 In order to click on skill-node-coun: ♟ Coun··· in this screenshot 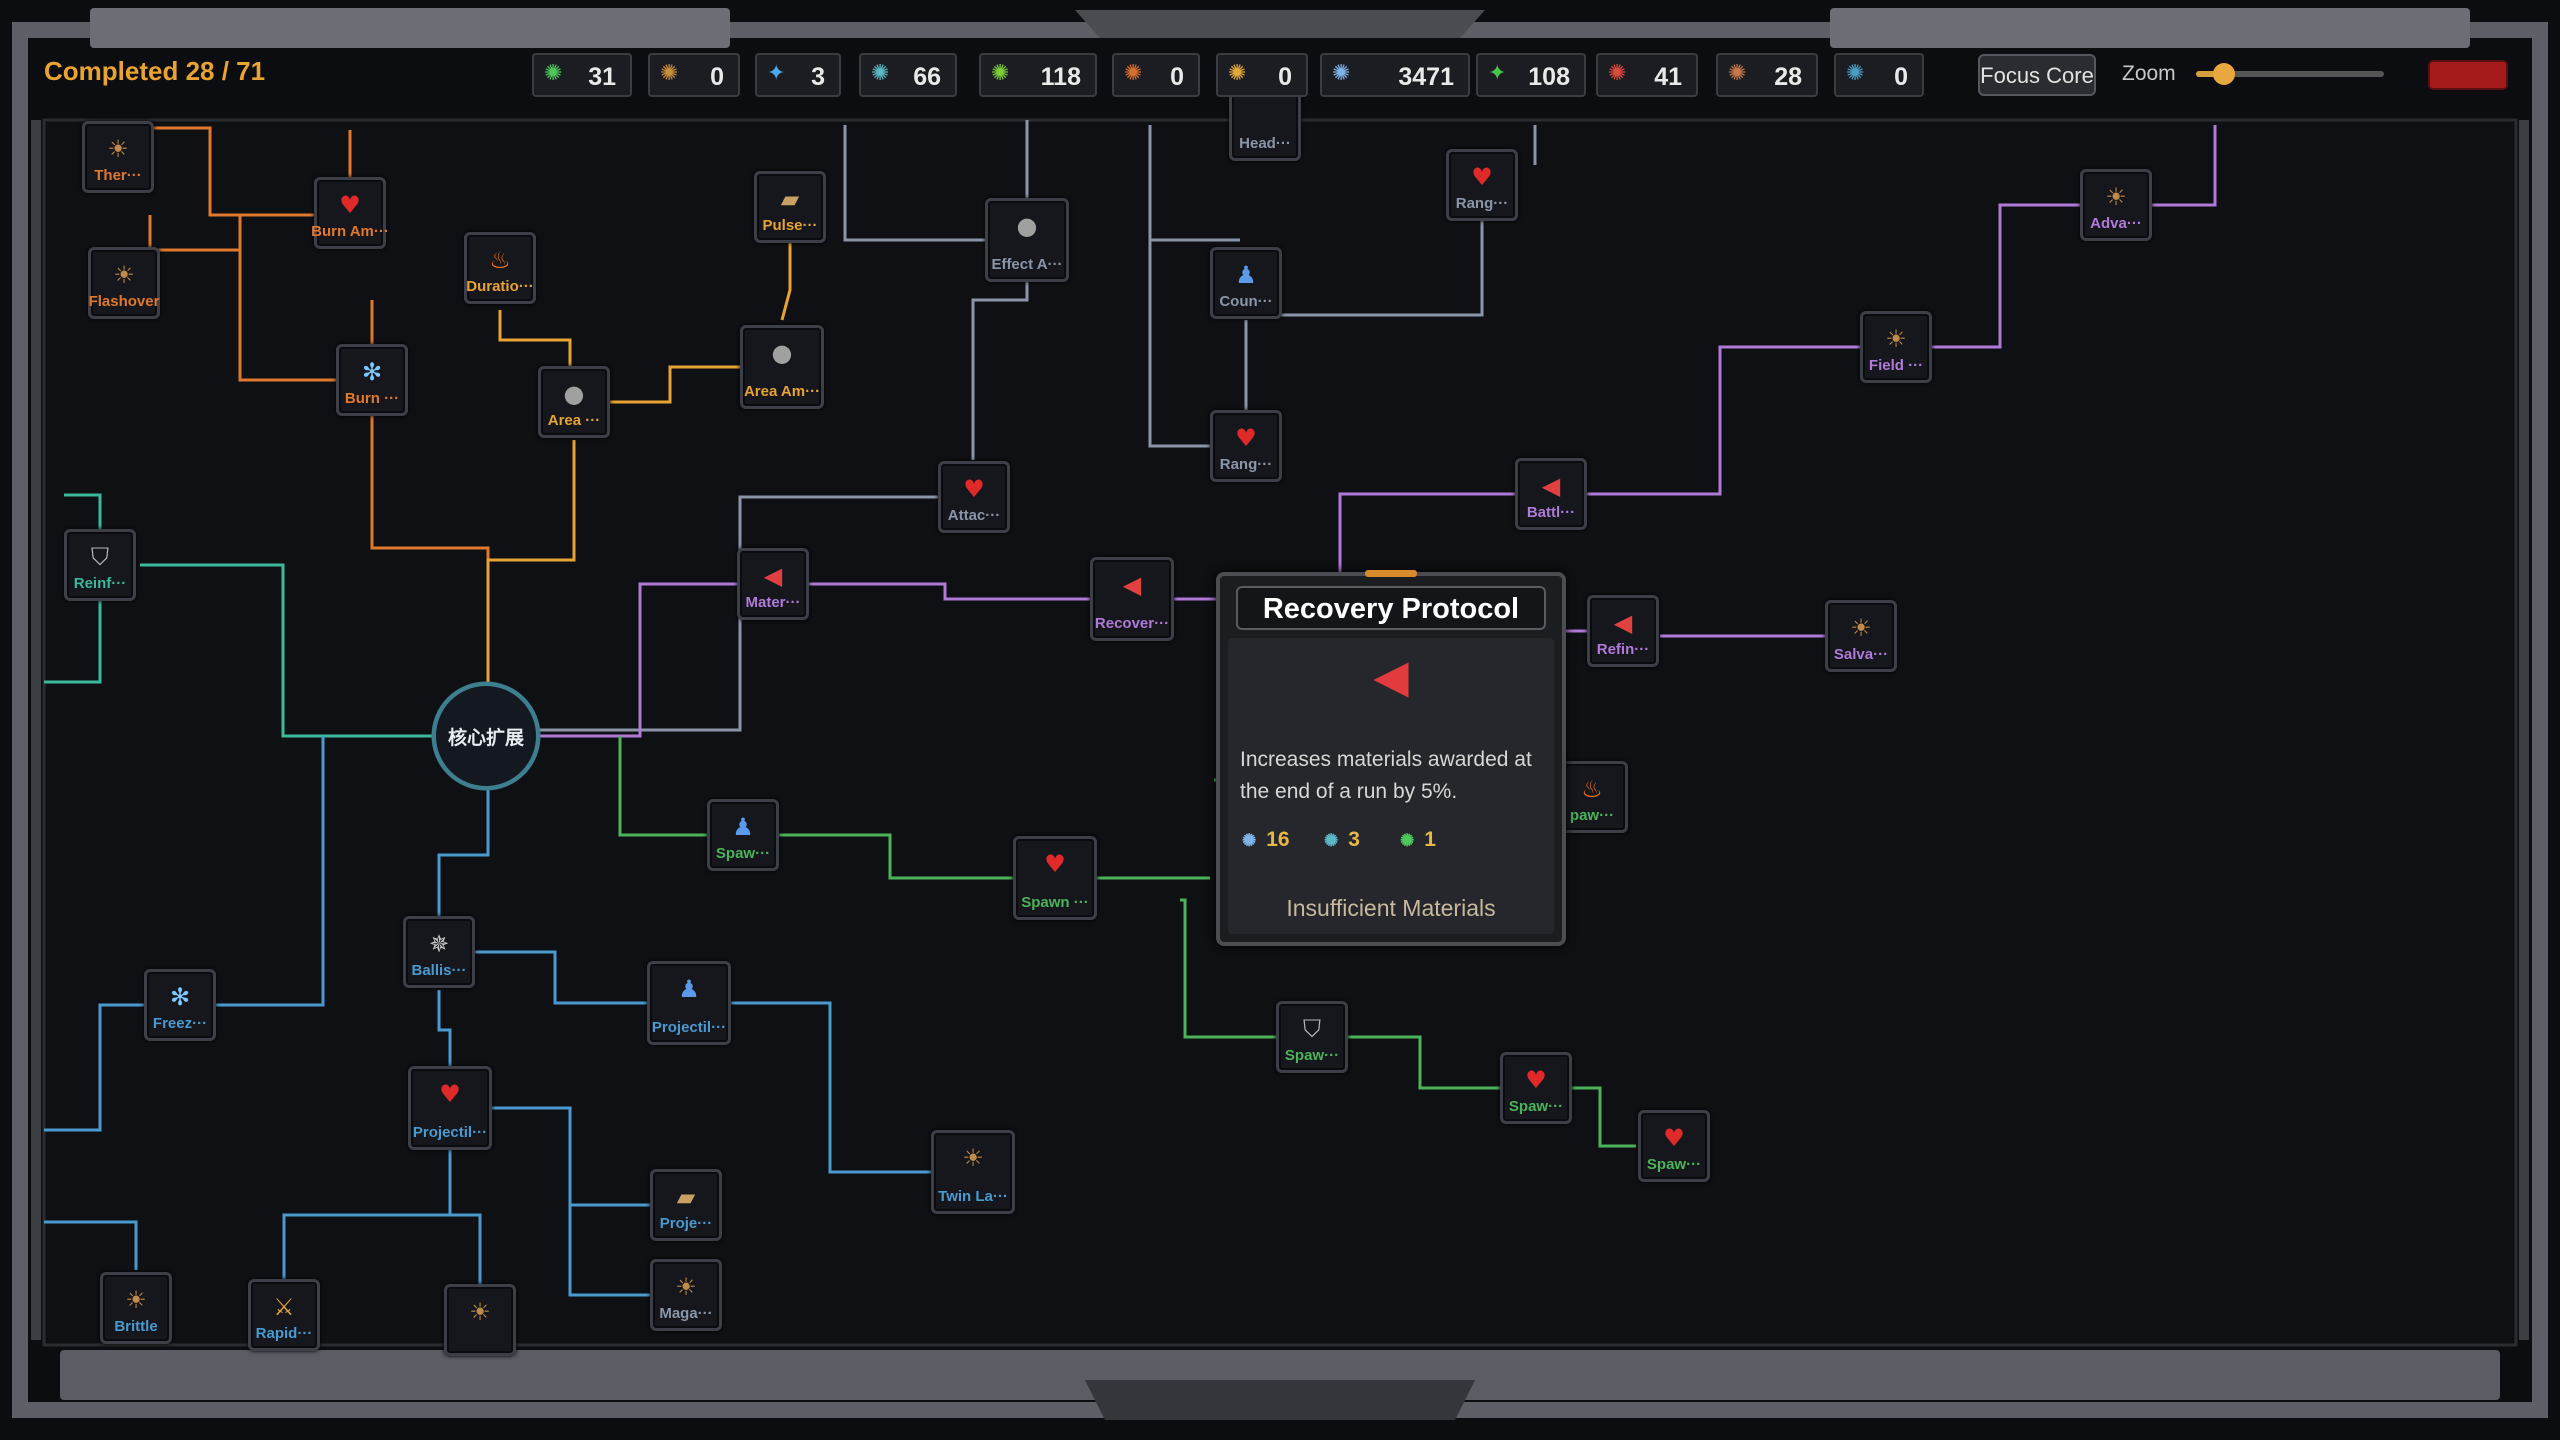, I will do `click(1246, 283)`.